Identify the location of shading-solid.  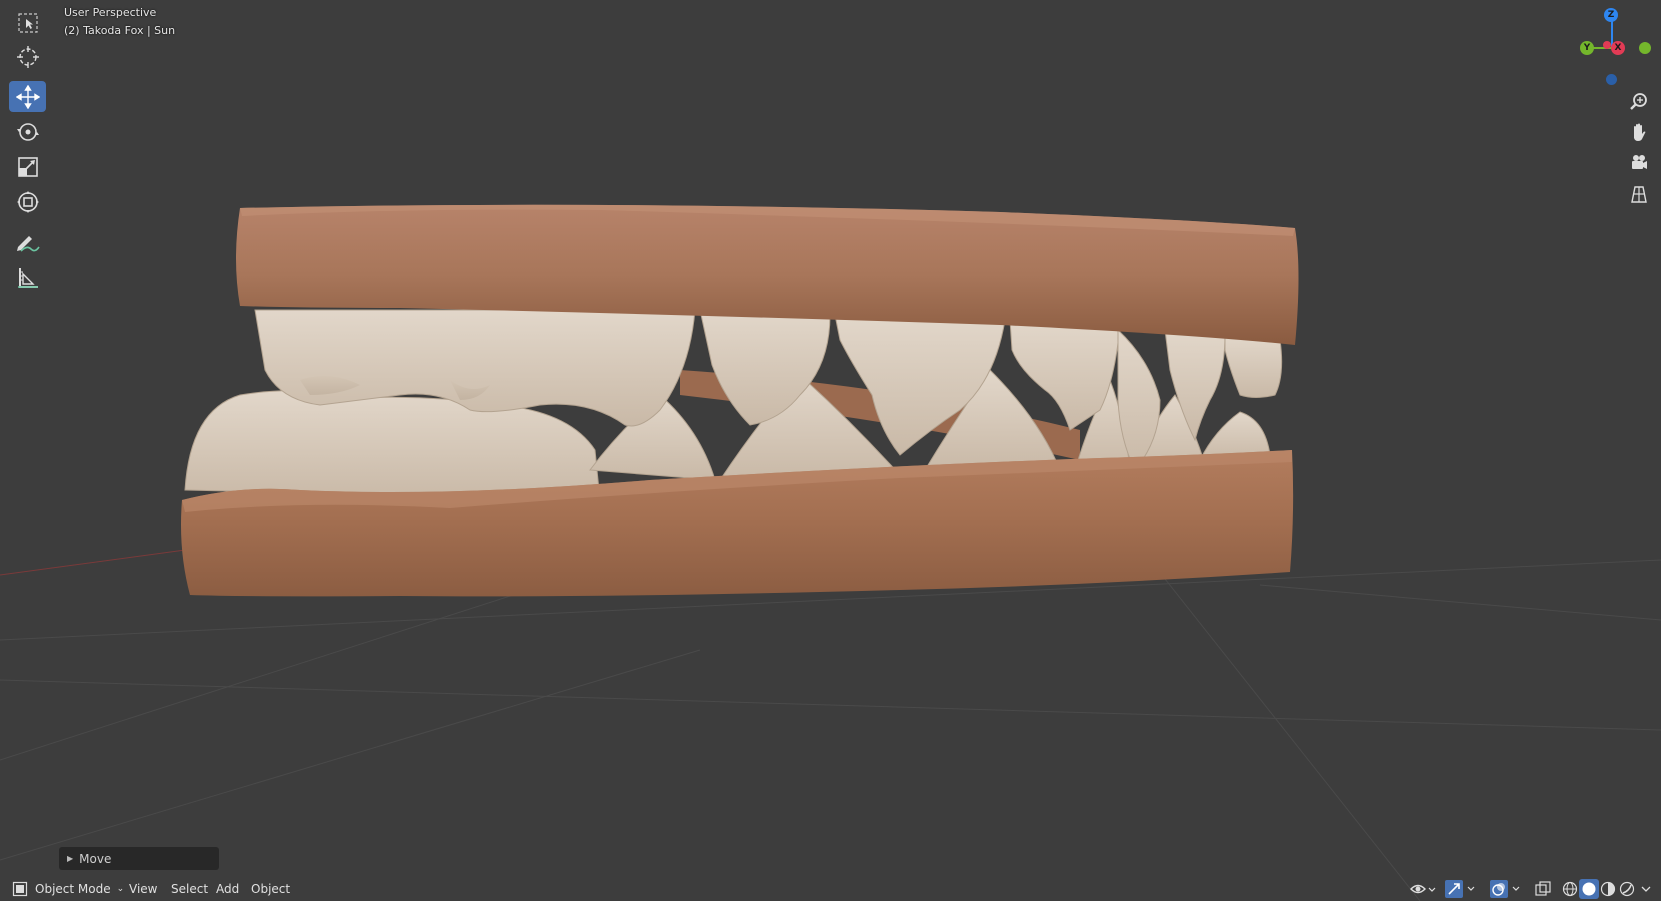
(1589, 889).